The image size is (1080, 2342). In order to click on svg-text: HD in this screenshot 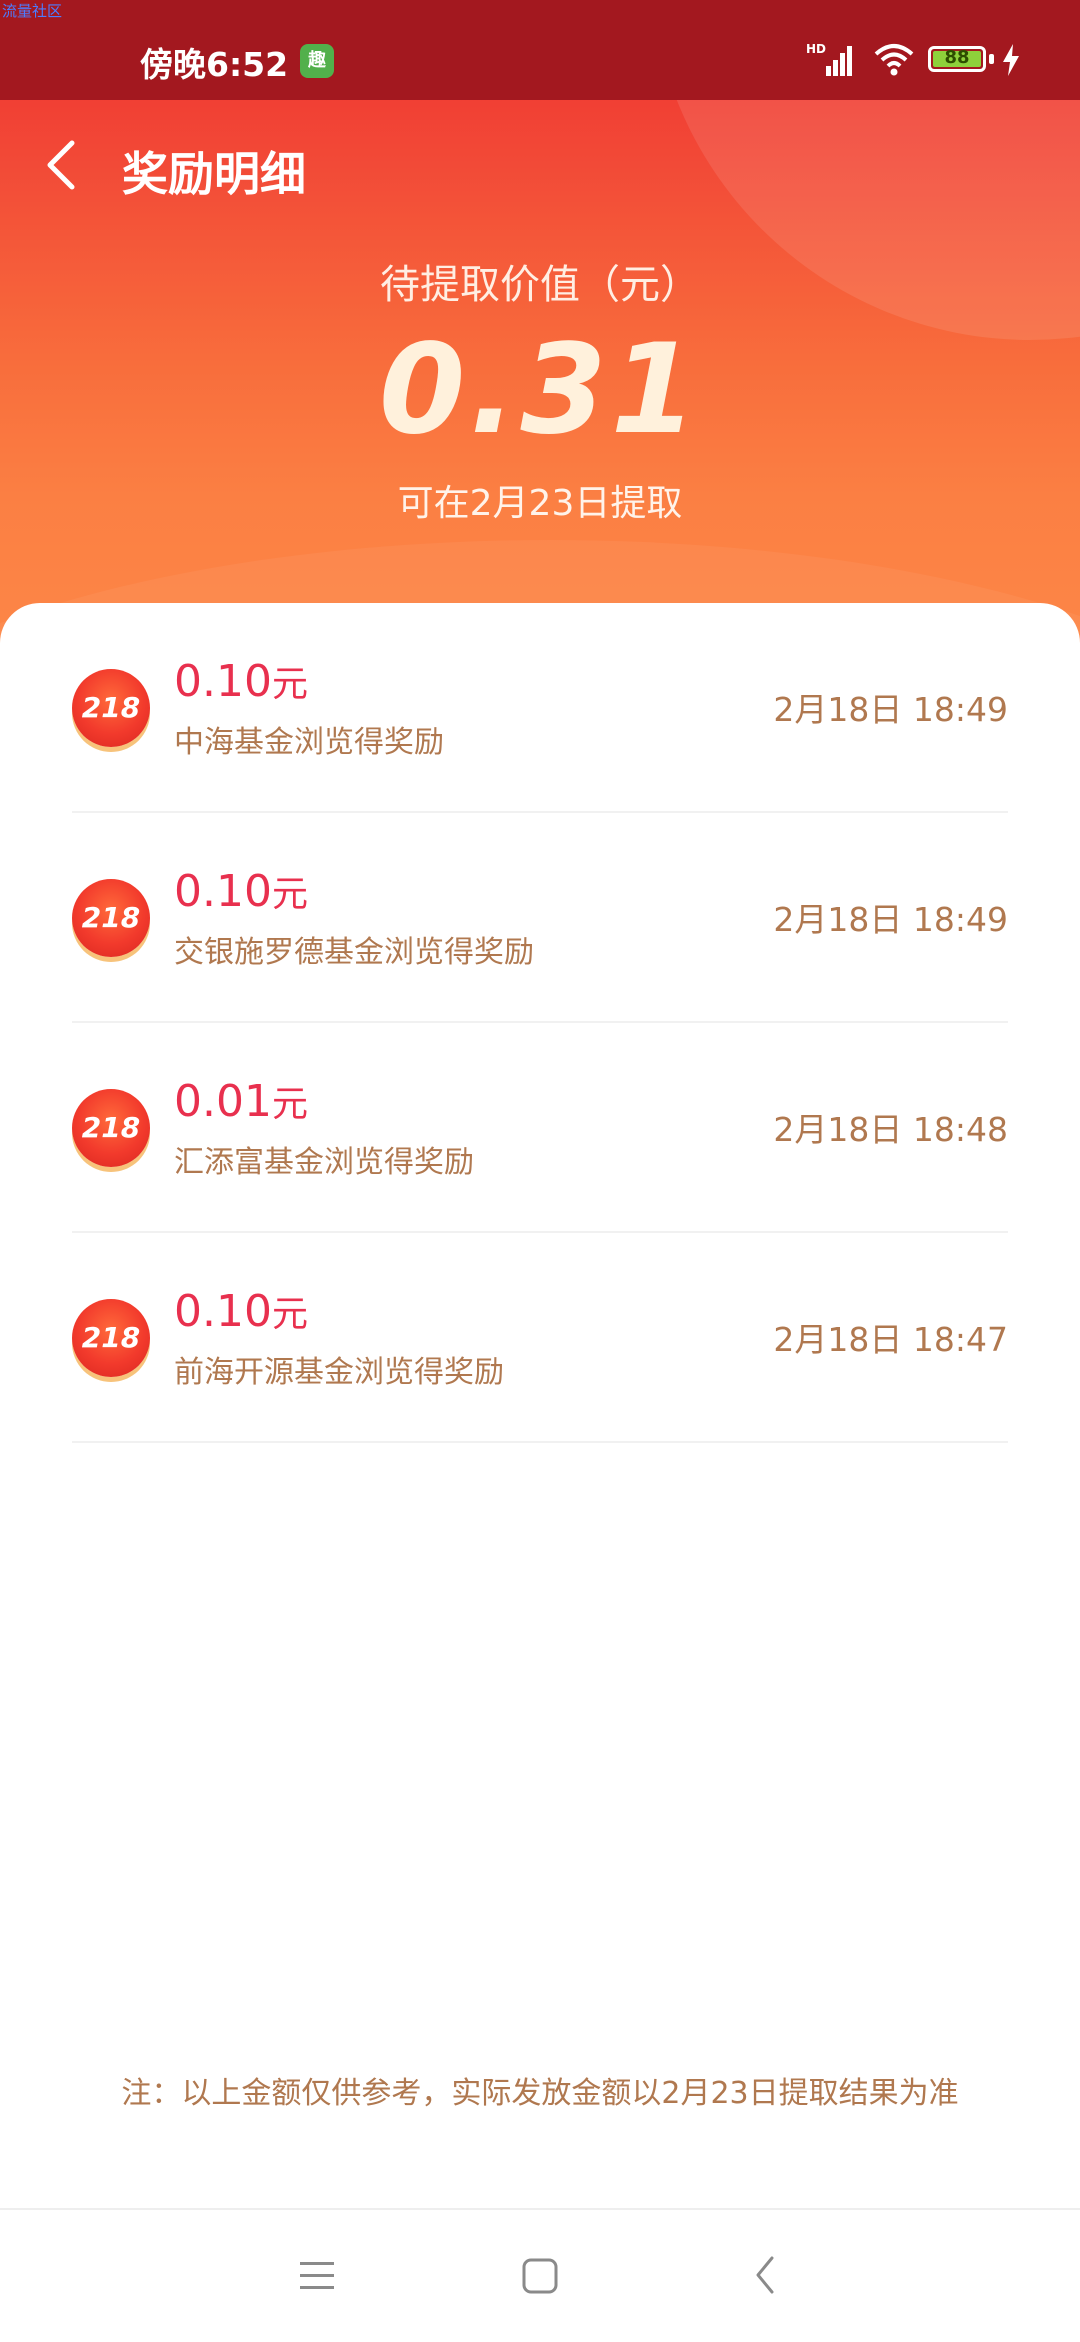, I will do `click(816, 49)`.